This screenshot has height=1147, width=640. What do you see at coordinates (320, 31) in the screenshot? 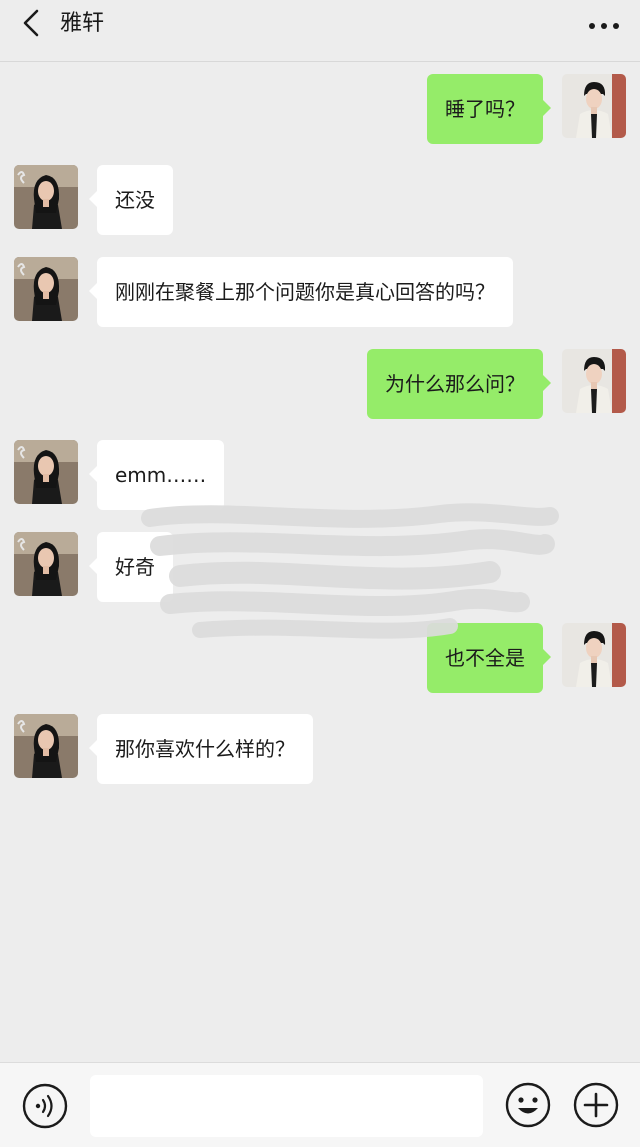
I see `chat-header: 雅轩` at bounding box center [320, 31].